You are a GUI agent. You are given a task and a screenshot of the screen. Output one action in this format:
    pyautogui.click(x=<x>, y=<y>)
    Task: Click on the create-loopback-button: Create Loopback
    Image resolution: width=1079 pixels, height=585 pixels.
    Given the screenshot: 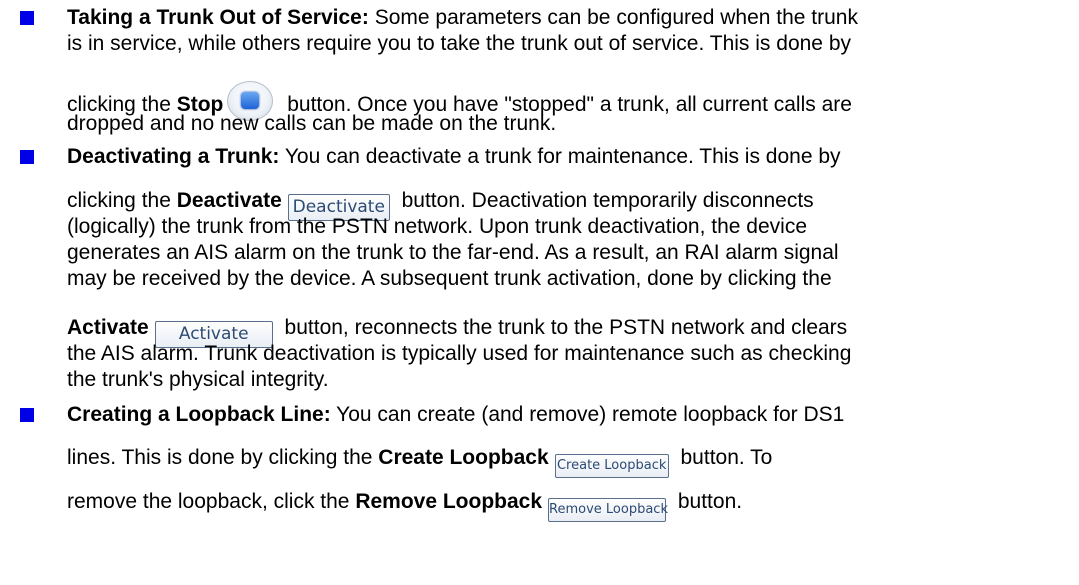 What is the action you would take?
    pyautogui.click(x=611, y=466)
    